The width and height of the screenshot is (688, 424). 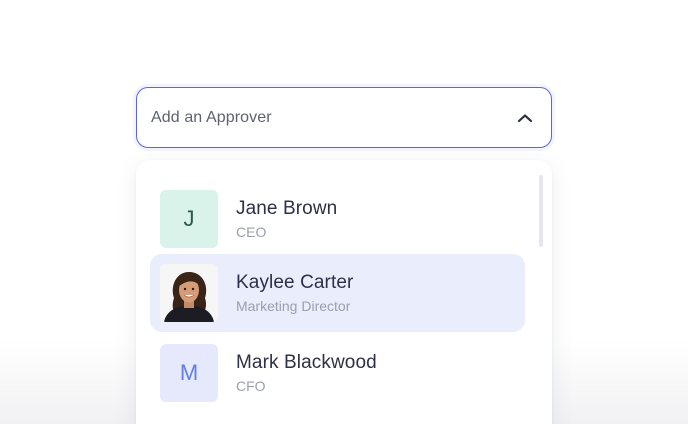 What do you see at coordinates (295, 282) in the screenshot?
I see `approver-name: Kaylee Carter` at bounding box center [295, 282].